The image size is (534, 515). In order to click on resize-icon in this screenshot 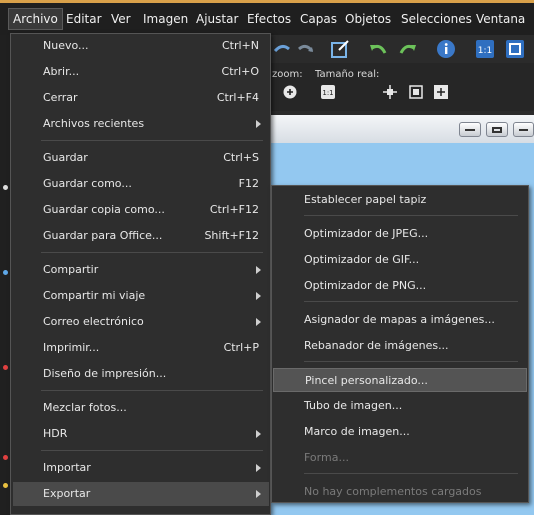, I will do `click(340, 49)`.